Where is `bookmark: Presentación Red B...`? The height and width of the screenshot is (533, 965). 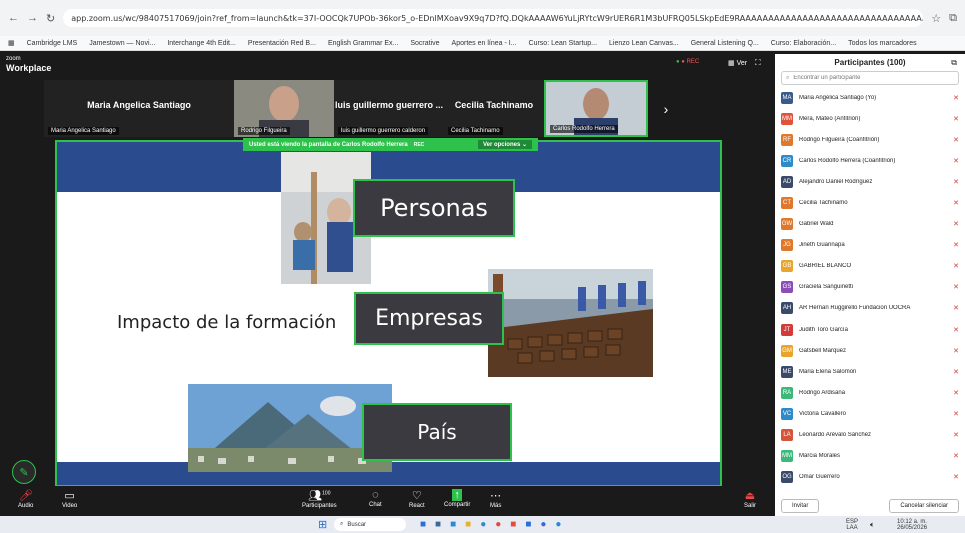 bookmark: Presentación Red B... is located at coordinates (282, 43).